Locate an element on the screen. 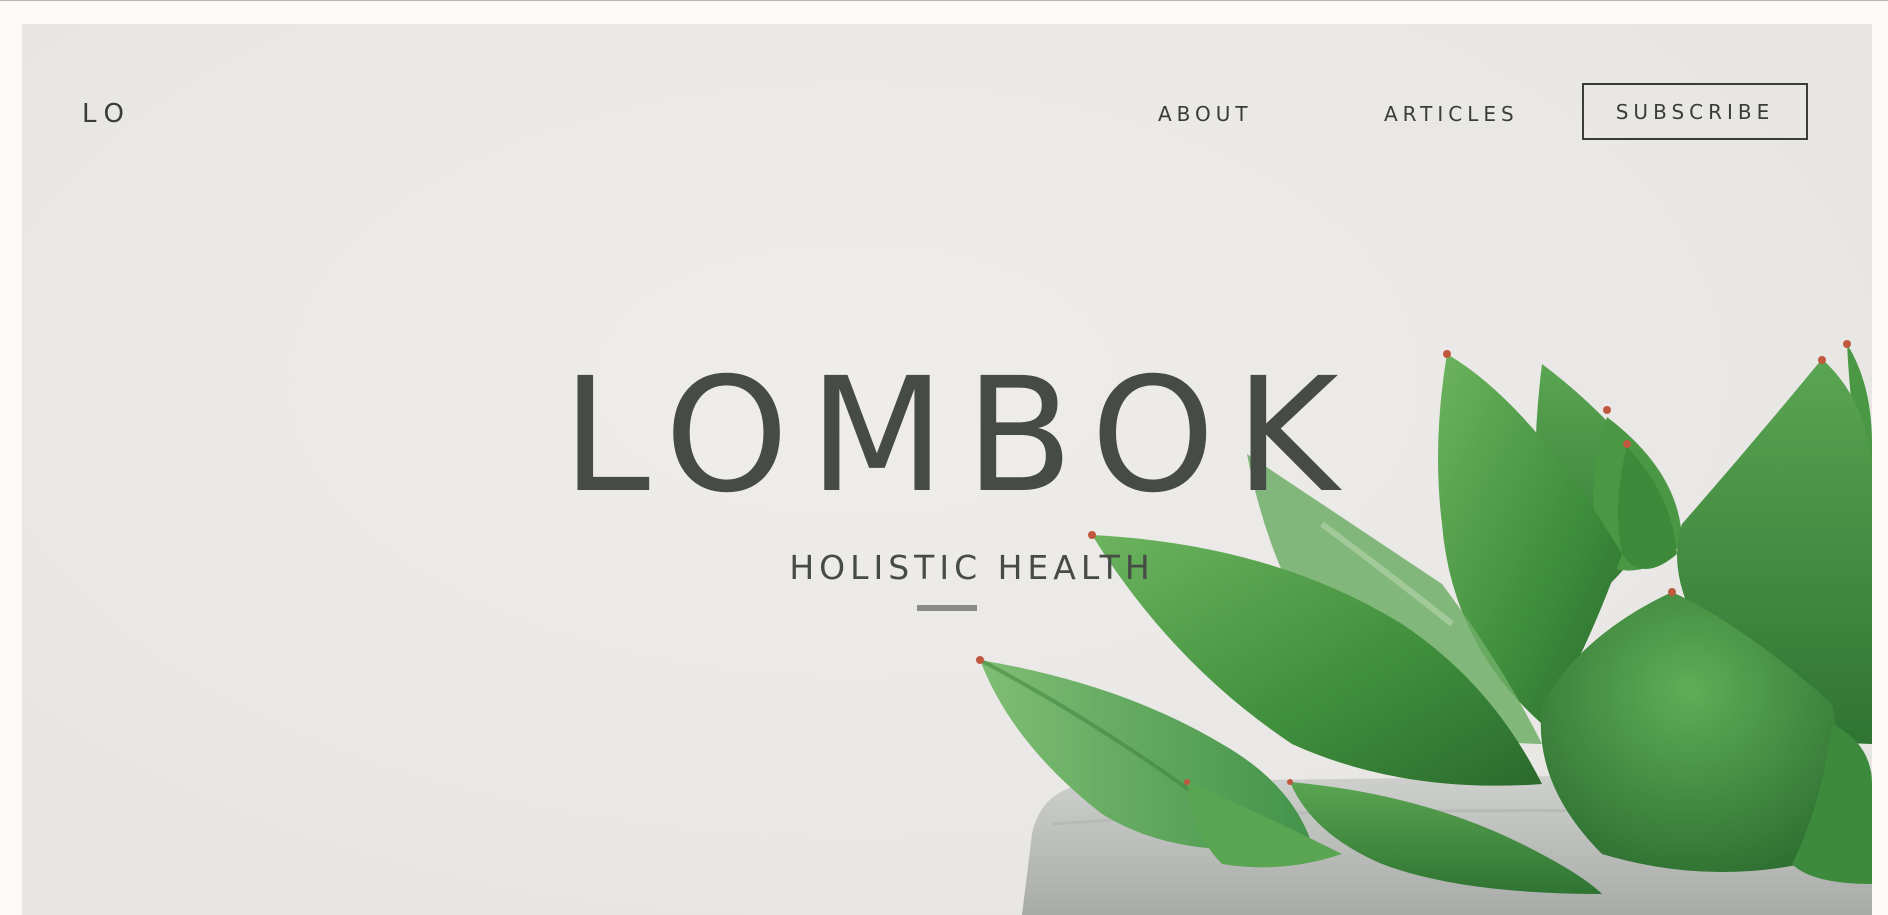 This screenshot has width=1888, height=915. nav-about-link: ABOUT is located at coordinates (1205, 114).